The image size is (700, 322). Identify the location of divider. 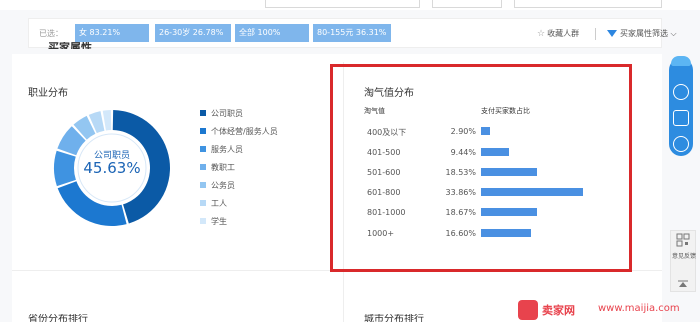
(595, 34).